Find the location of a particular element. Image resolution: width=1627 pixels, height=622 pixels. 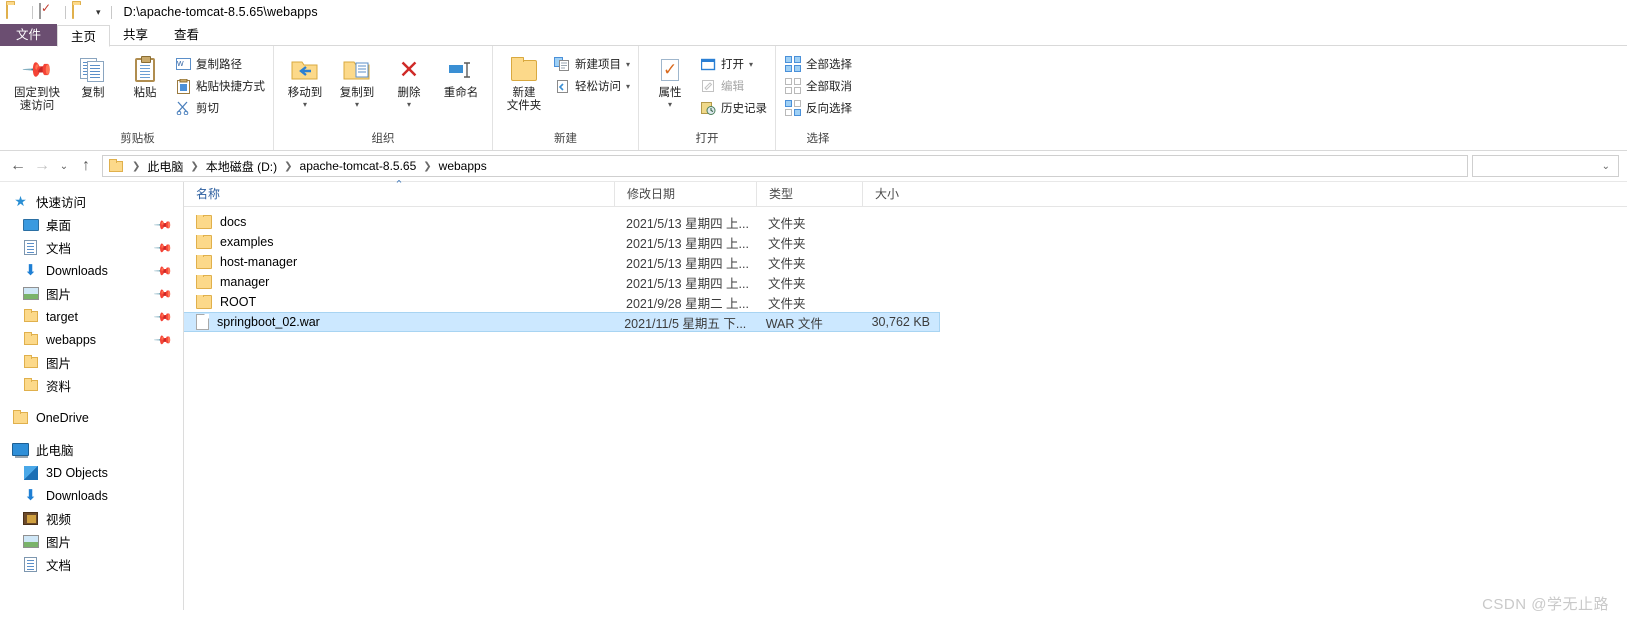

sidebar-item-label: 桌面 is located at coordinates (59, 226).